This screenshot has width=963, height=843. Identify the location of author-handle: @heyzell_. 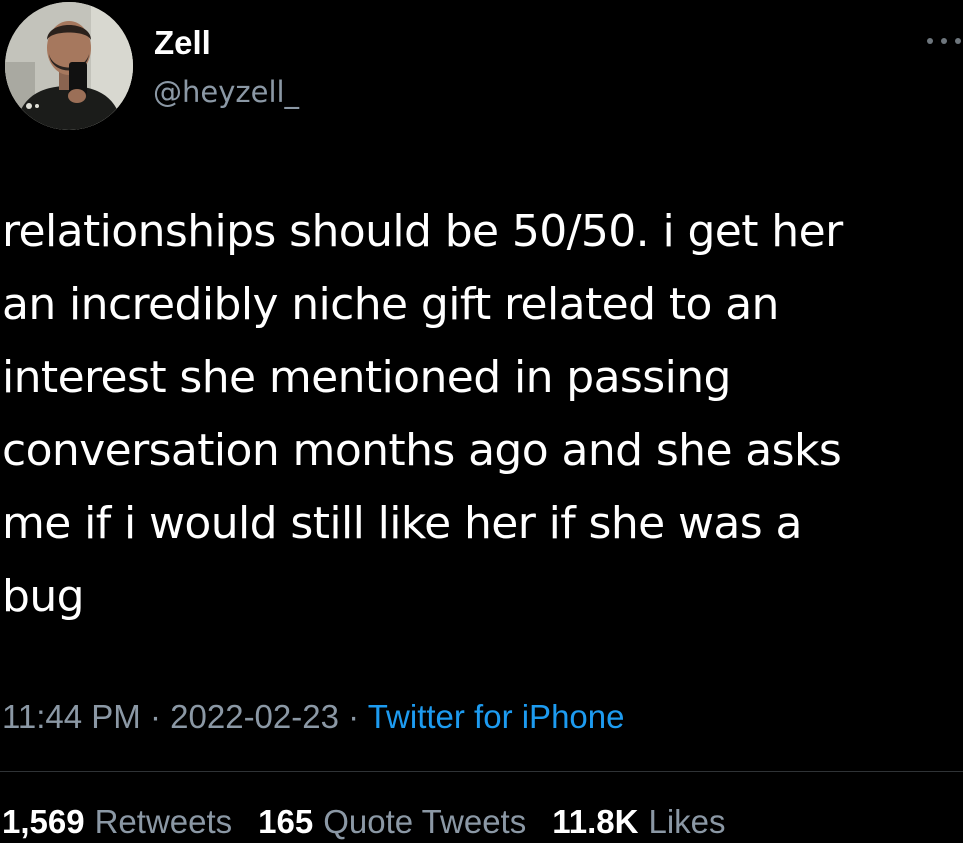
(226, 92).